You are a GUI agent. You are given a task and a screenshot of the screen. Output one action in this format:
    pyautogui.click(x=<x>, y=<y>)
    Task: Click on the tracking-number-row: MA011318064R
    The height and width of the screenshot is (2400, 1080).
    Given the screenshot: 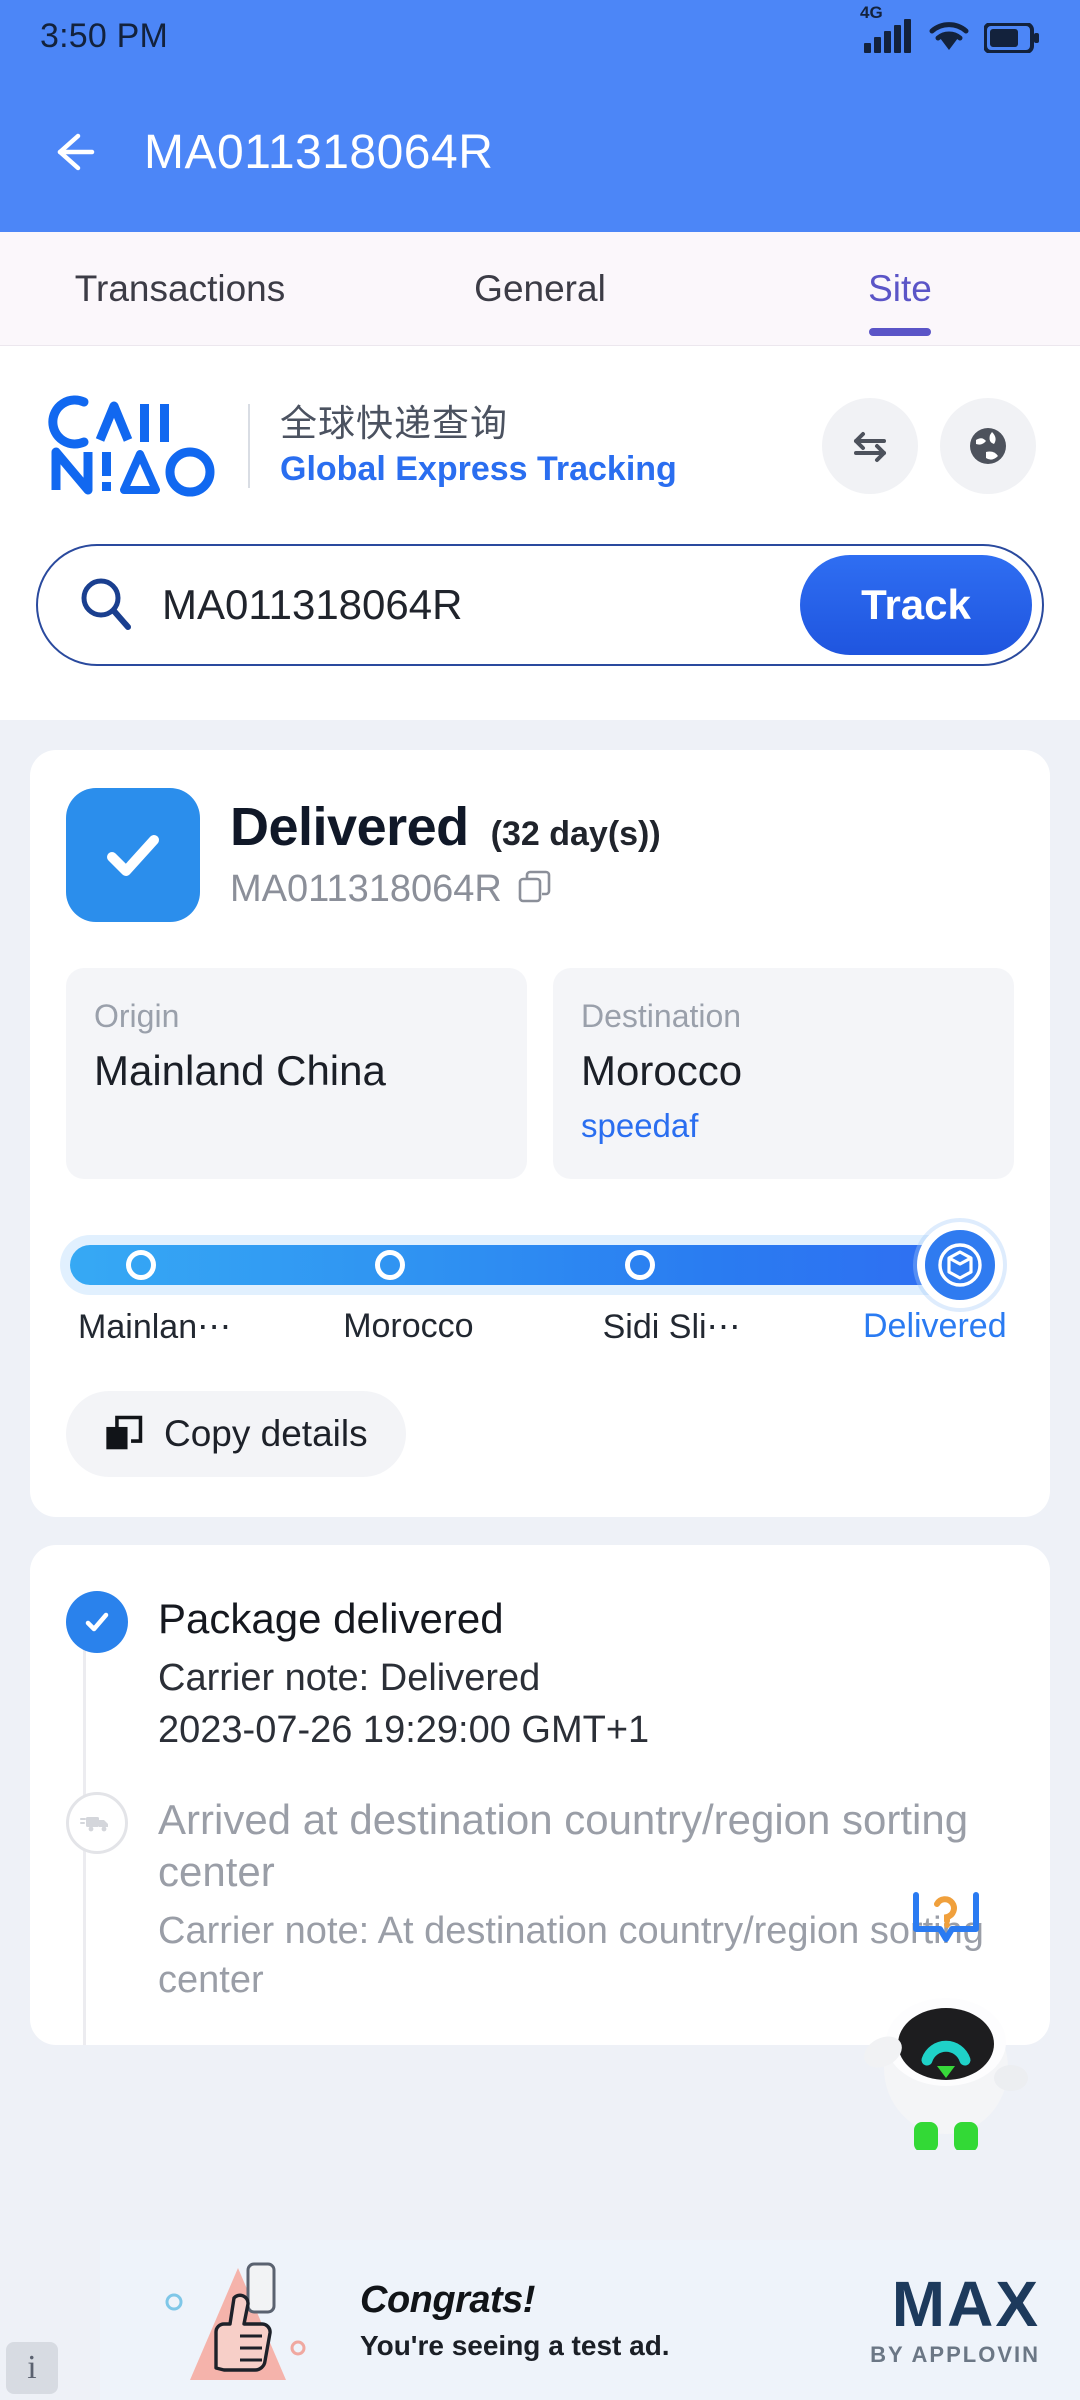 What is the action you would take?
    pyautogui.click(x=445, y=889)
    